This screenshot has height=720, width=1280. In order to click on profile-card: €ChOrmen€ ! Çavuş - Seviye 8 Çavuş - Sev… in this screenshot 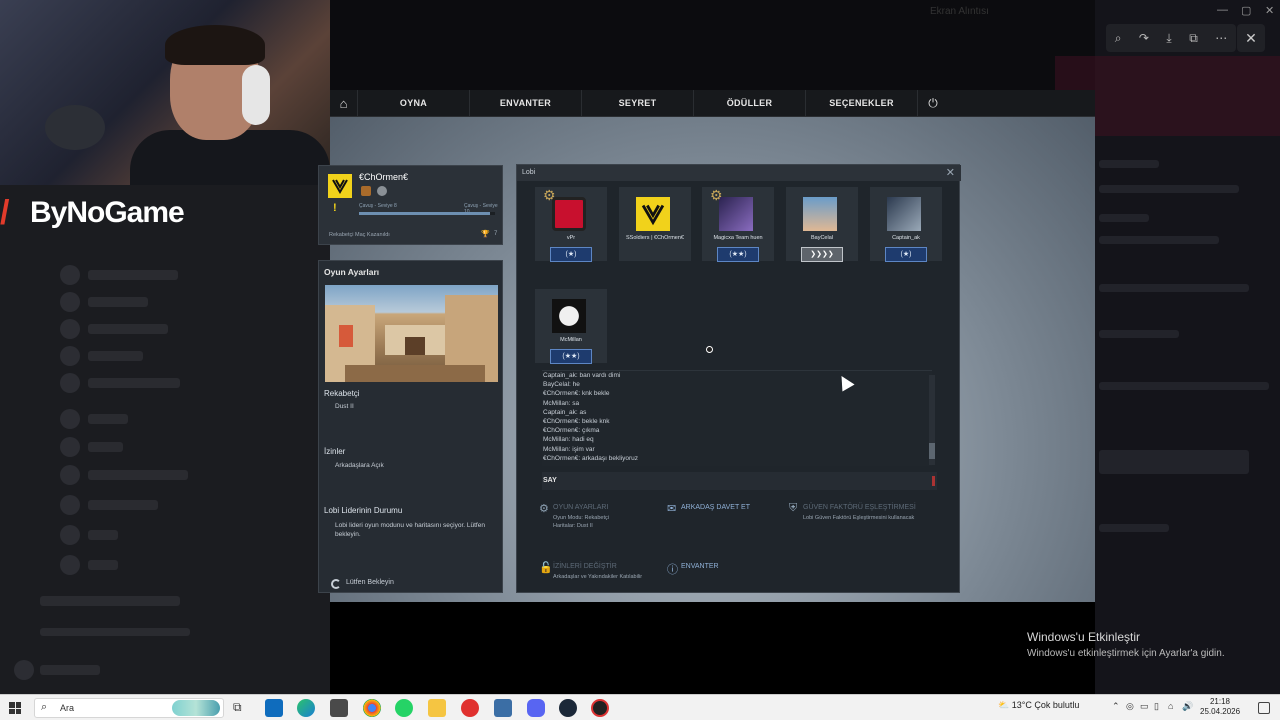, I will do `click(410, 205)`.